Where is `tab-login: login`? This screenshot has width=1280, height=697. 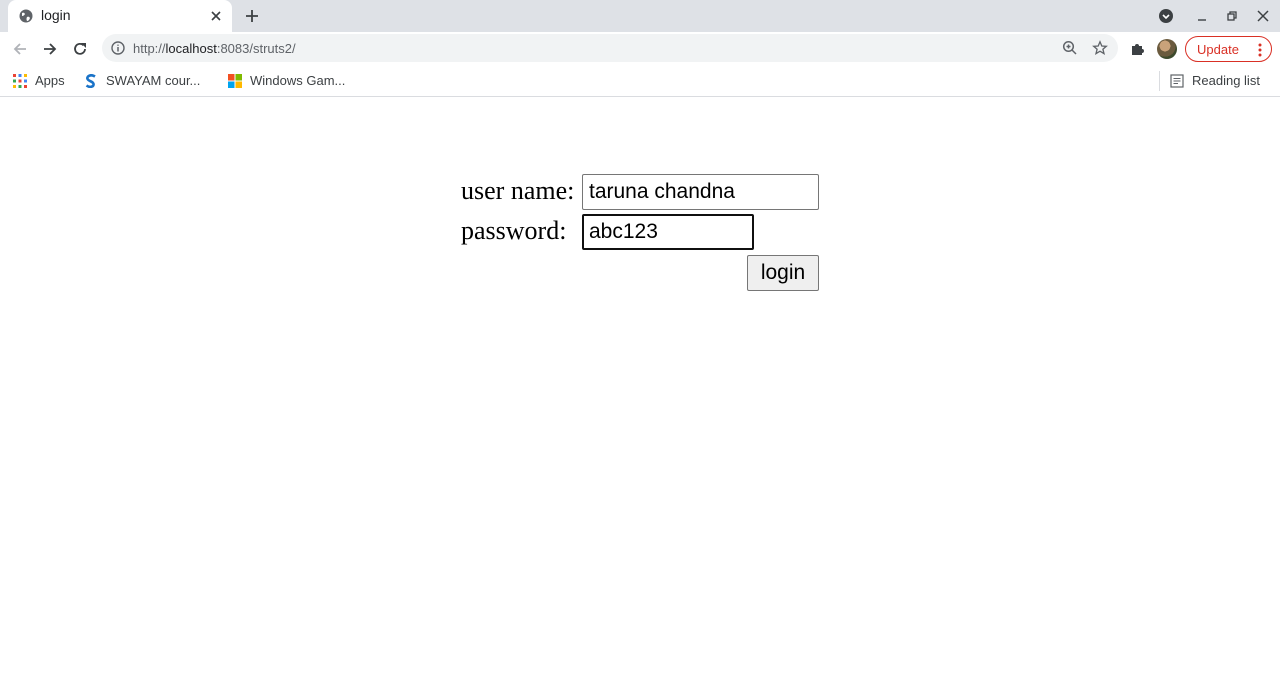 tab-login: login is located at coordinates (120, 16).